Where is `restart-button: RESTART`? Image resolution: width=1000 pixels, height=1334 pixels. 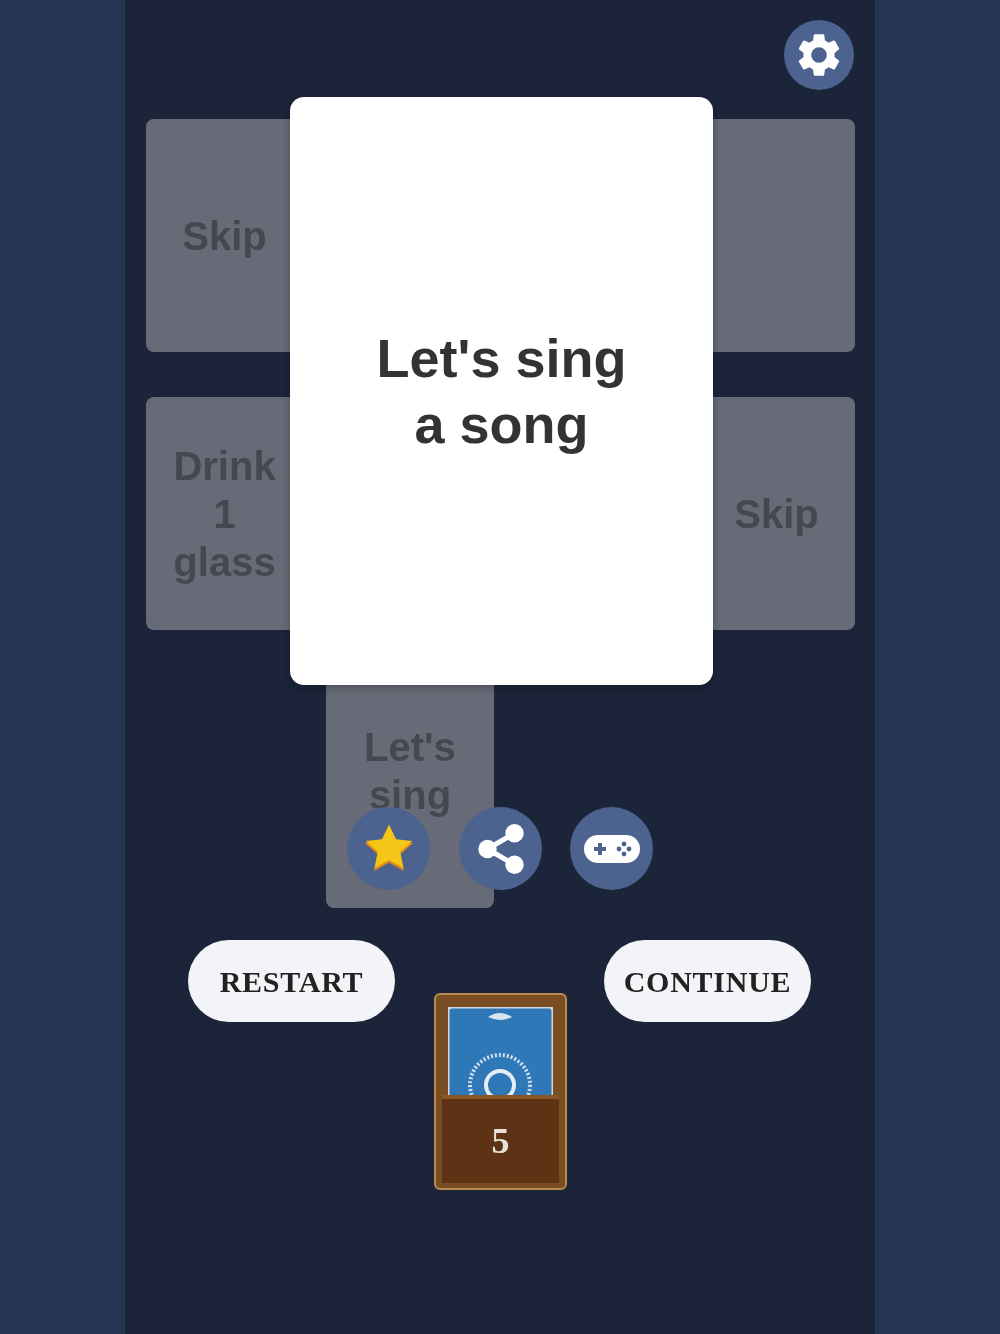
restart-button: RESTART is located at coordinates (291, 981).